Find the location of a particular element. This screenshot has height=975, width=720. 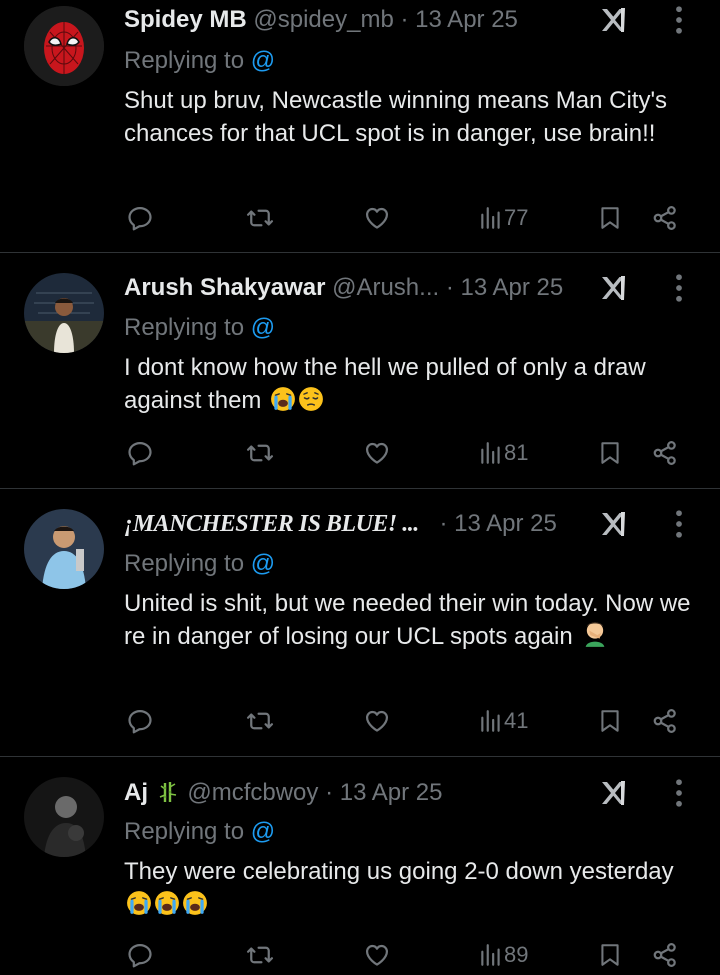

tweet-header: Aj @mcfcbwoy · 13 Apr 25 is located at coordinates (357, 793).